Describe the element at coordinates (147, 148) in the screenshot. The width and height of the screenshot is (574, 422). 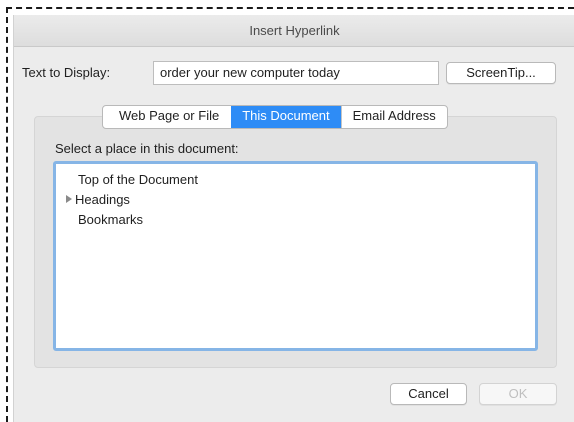
I see `select-place-label: Select a place in this document:` at that location.